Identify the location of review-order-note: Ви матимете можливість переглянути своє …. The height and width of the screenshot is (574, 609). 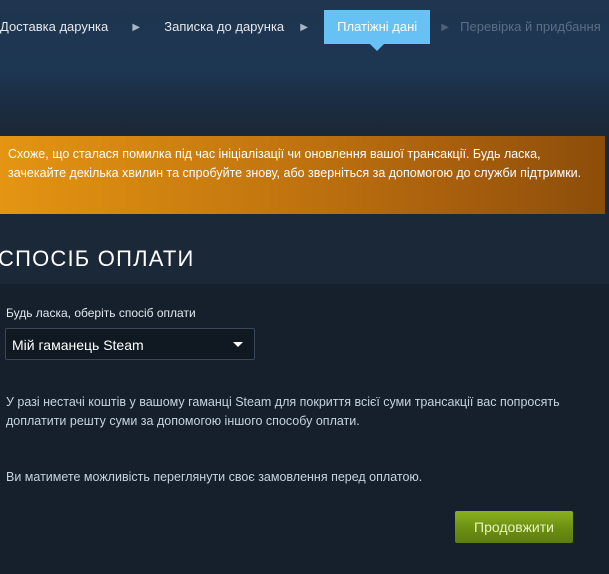
(214, 477).